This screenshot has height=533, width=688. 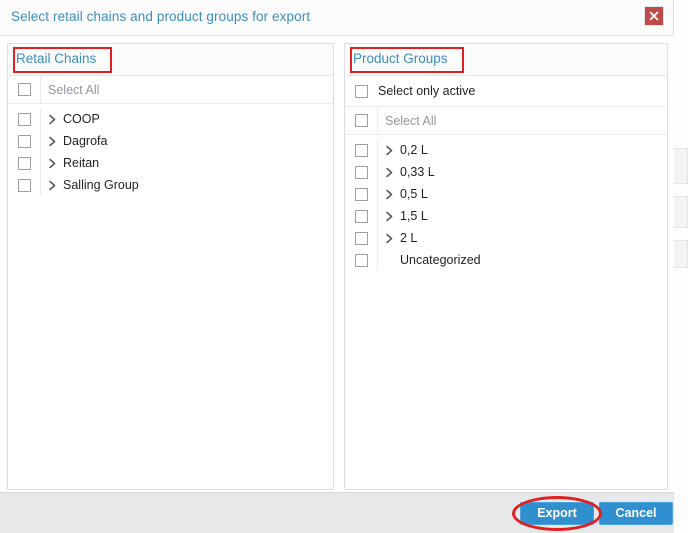 What do you see at coordinates (170, 163) in the screenshot?
I see `list-item: Reitan` at bounding box center [170, 163].